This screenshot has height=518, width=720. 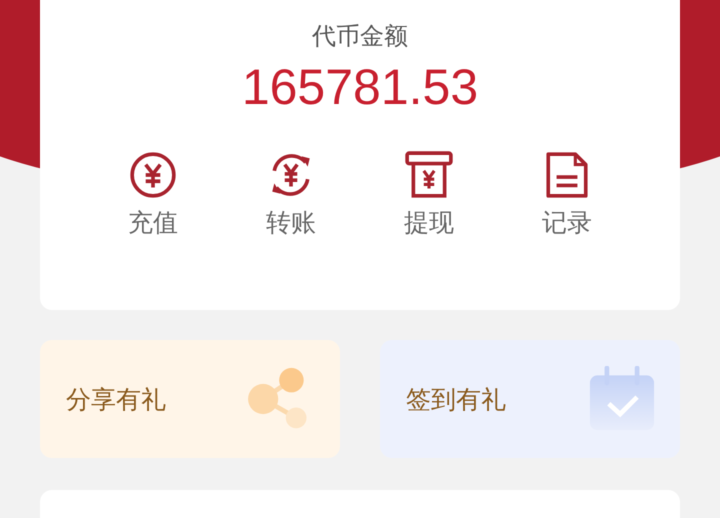 I want to click on balance-amount: 165781.53, so click(x=360, y=87).